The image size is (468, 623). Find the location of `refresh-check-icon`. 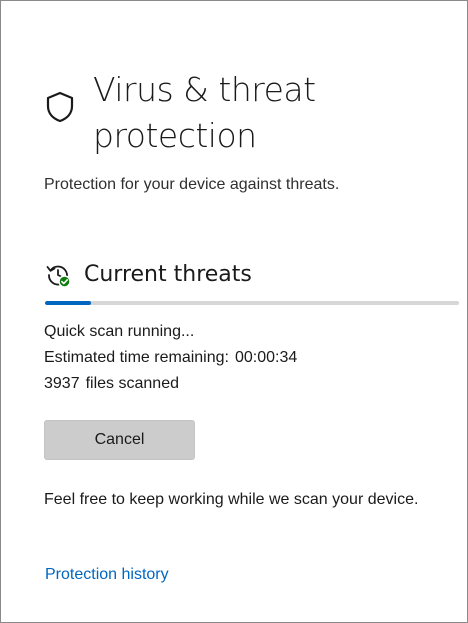

refresh-check-icon is located at coordinates (58, 276).